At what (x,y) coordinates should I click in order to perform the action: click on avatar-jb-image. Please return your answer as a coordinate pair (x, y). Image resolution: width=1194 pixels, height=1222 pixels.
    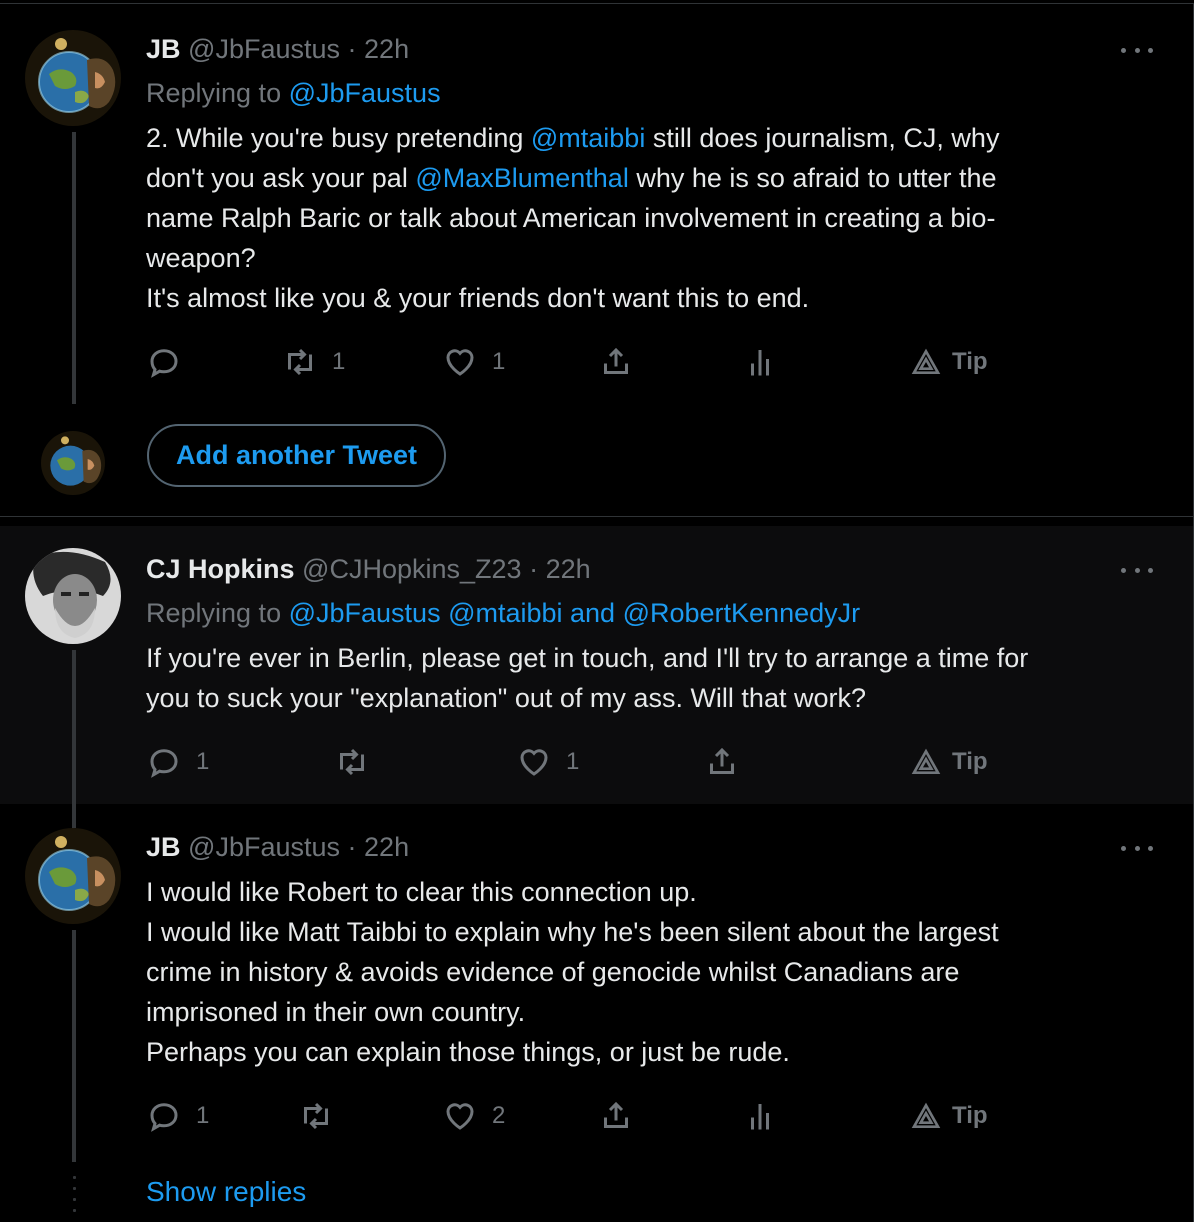
    Looking at the image, I should click on (73, 78).